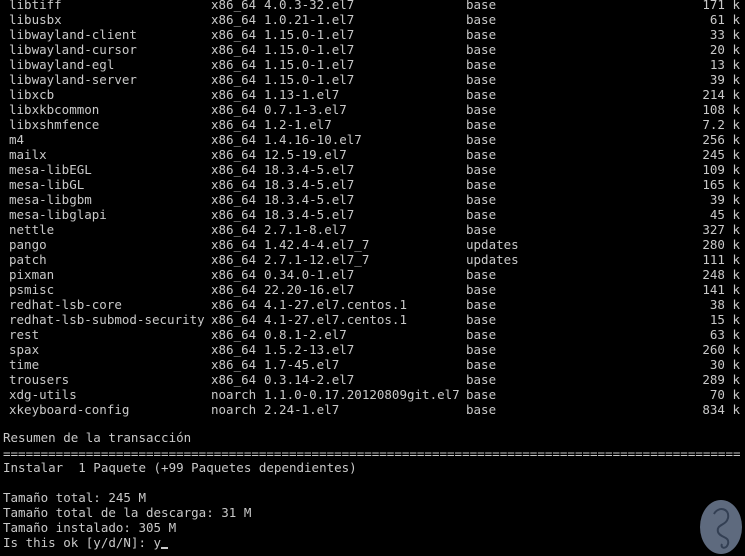  What do you see at coordinates (305, 229) in the screenshot?
I see `package-version: 2.7.1-8.el7` at bounding box center [305, 229].